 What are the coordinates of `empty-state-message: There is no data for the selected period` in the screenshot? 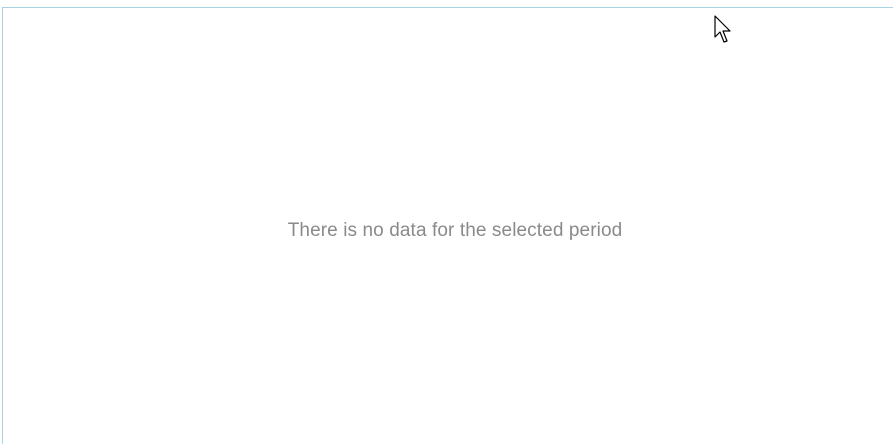 It's located at (455, 230).